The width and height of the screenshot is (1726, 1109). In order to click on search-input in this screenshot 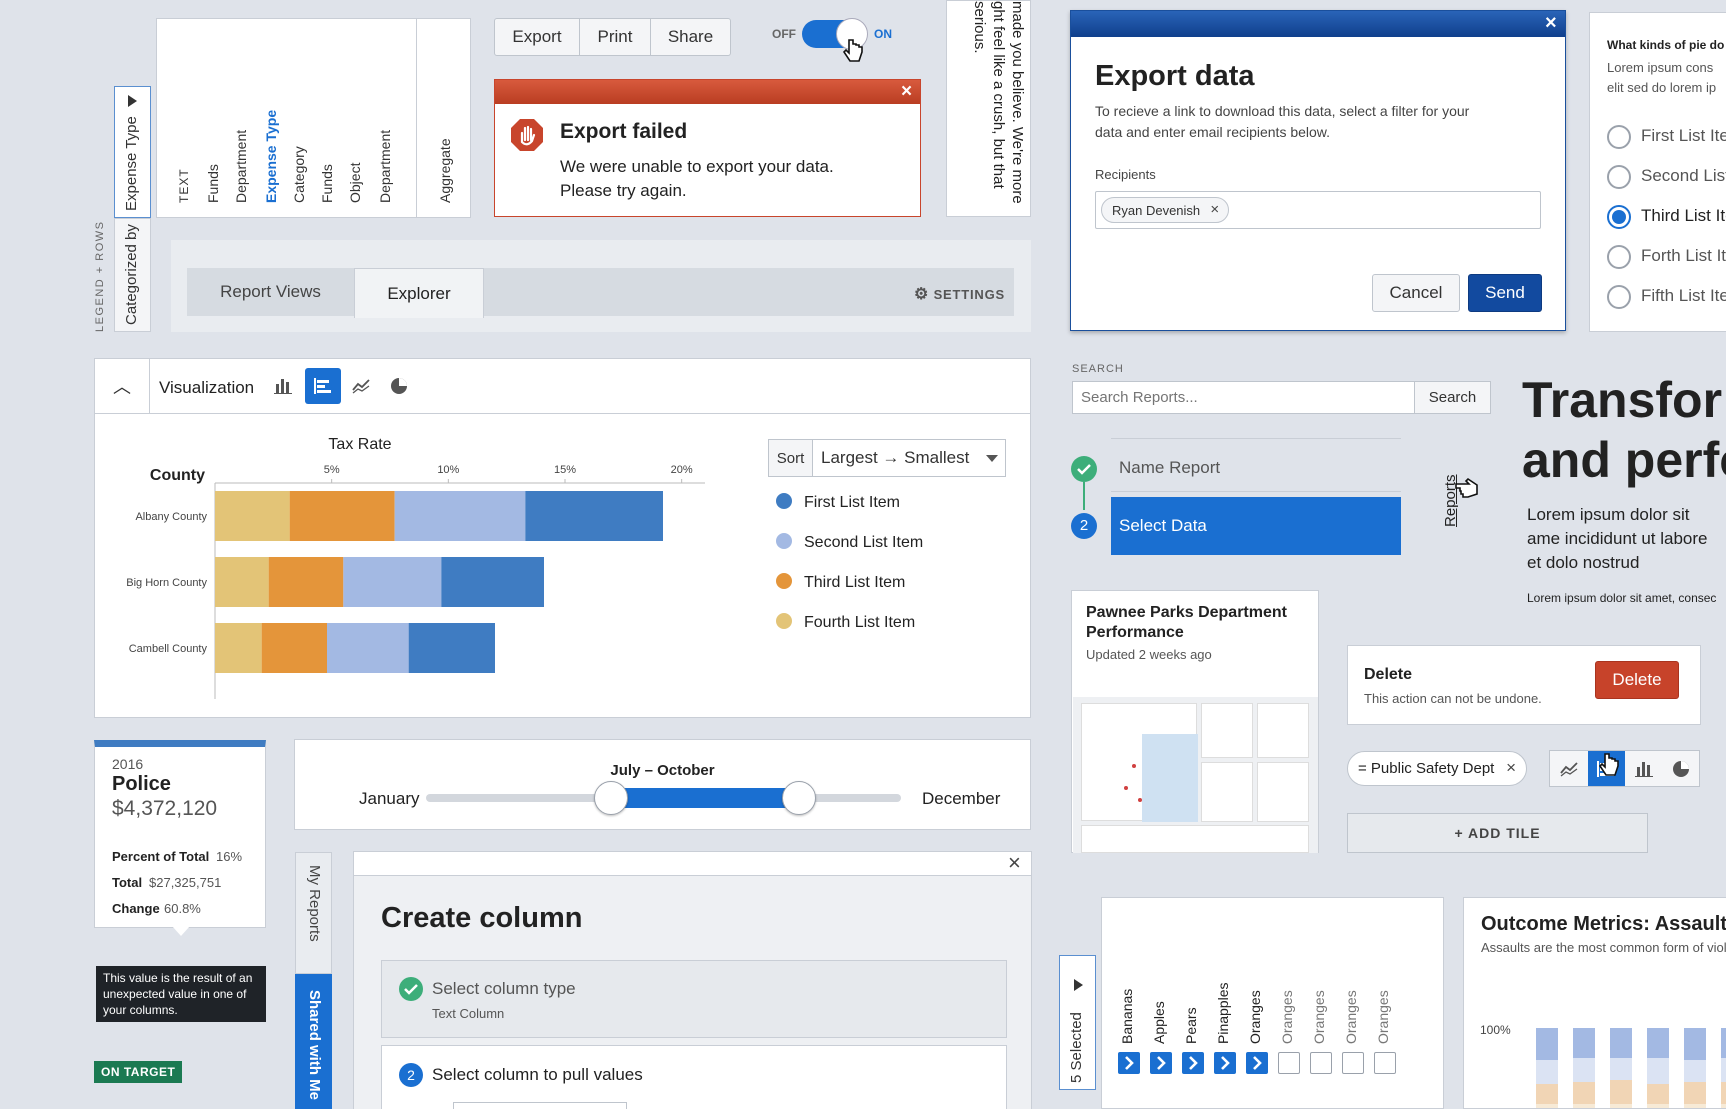, I will do `click(1243, 397)`.